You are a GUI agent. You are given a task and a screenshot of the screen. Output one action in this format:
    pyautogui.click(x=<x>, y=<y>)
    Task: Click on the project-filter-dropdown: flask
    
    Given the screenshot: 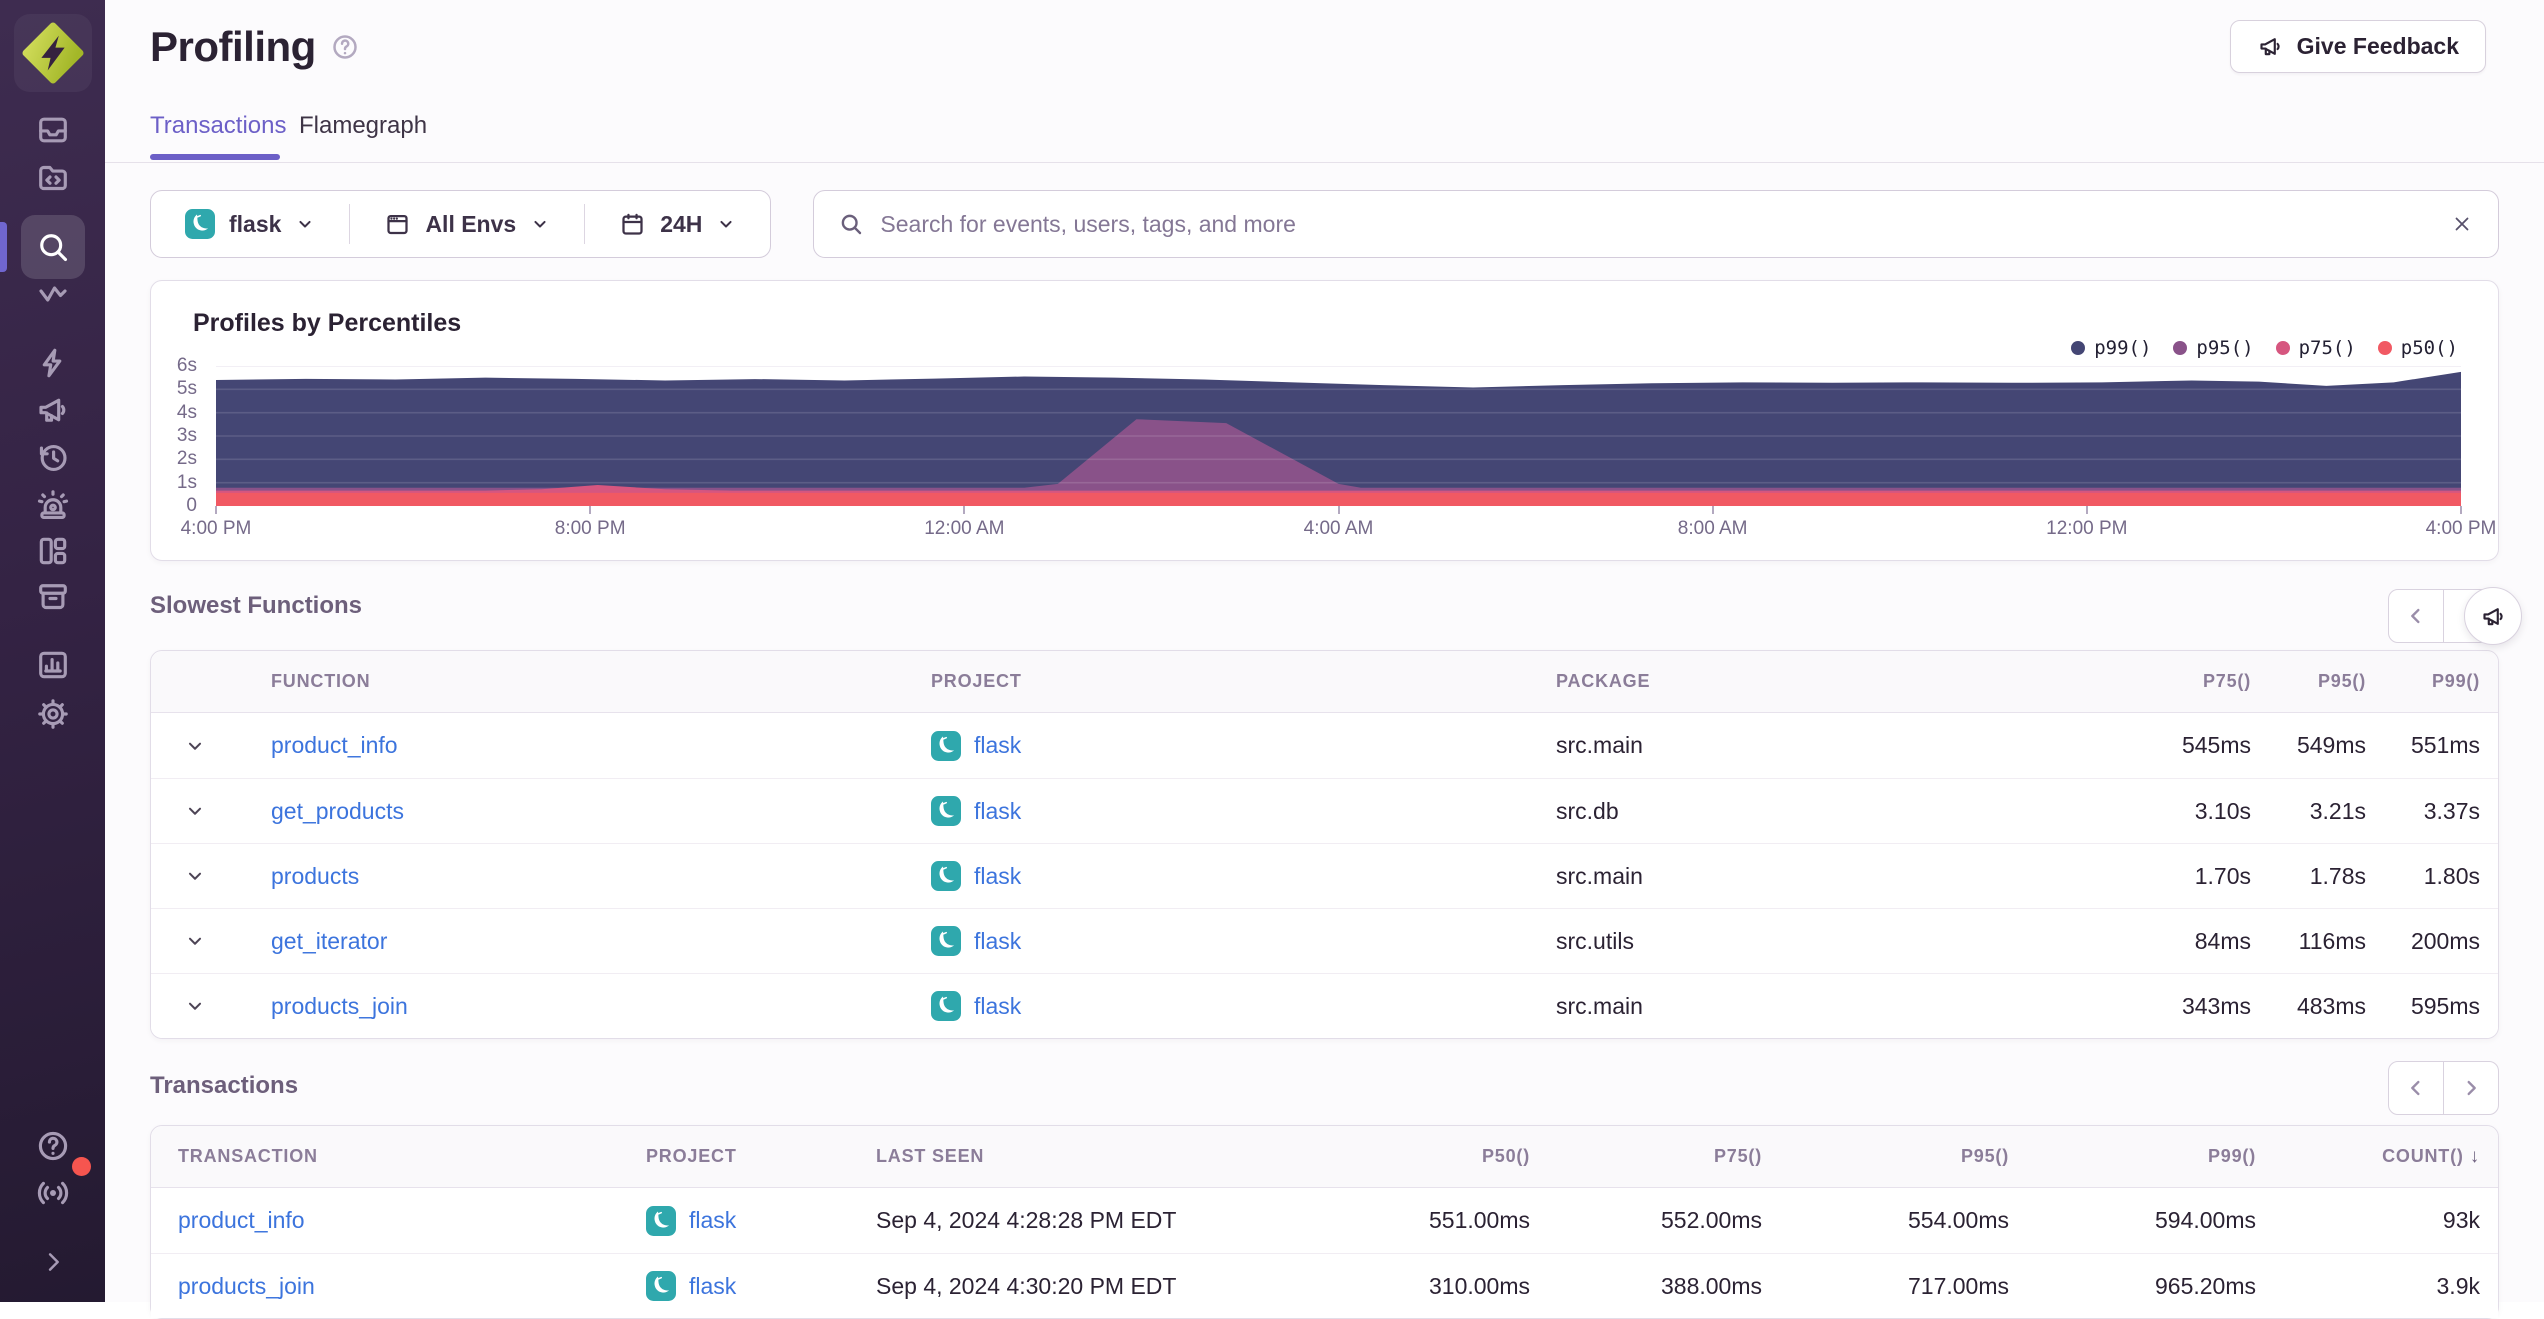 What is the action you would take?
    pyautogui.click(x=250, y=224)
    